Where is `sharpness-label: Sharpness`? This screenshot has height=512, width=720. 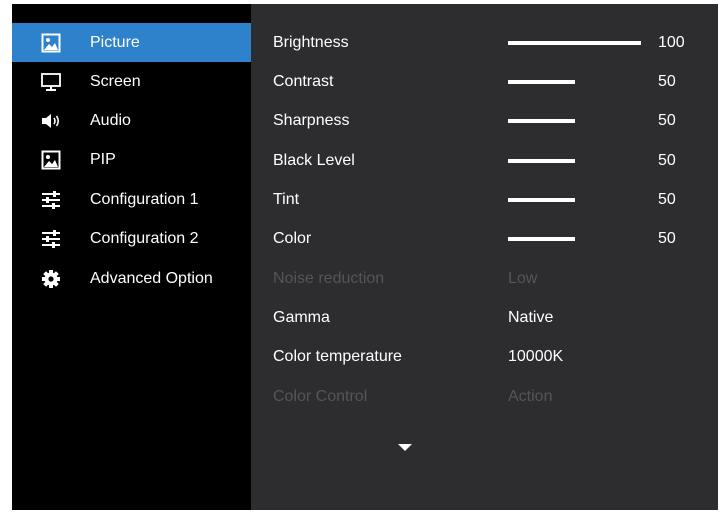 sharpness-label: Sharpness is located at coordinates (311, 120).